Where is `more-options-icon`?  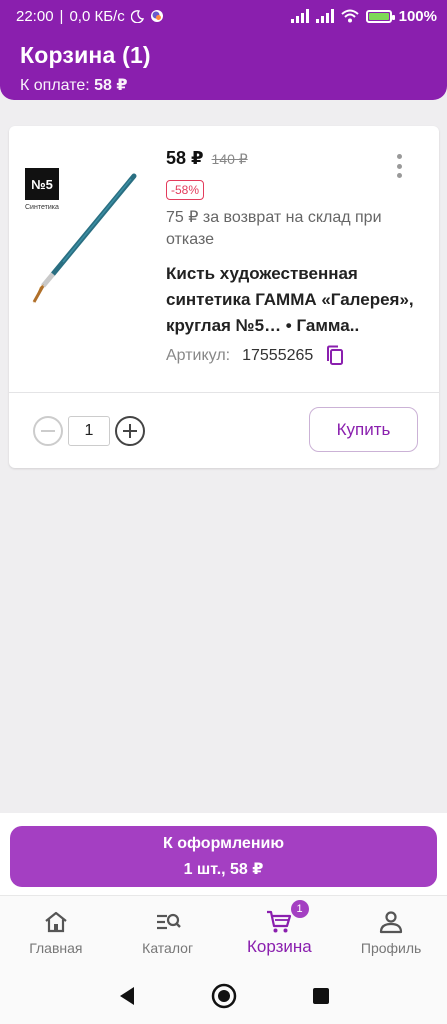 more-options-icon is located at coordinates (399, 166).